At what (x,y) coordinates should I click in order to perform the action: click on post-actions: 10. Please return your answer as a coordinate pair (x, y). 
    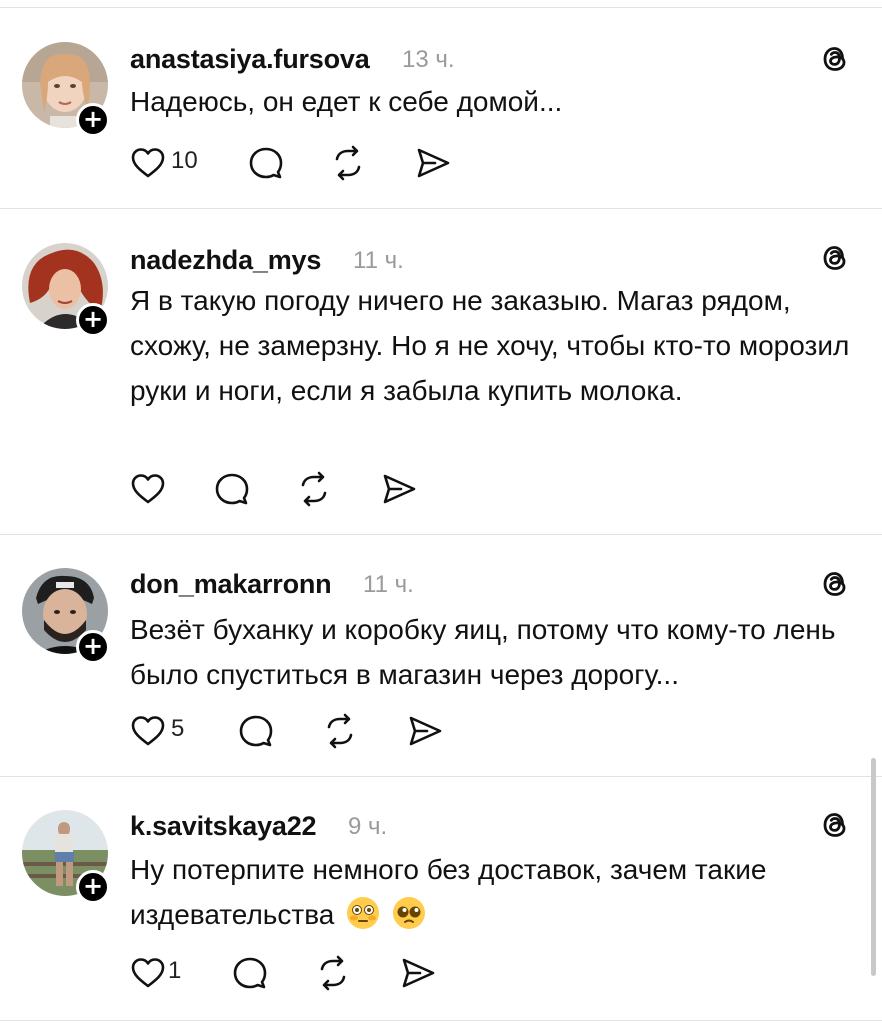
    Looking at the image, I should click on (300, 165).